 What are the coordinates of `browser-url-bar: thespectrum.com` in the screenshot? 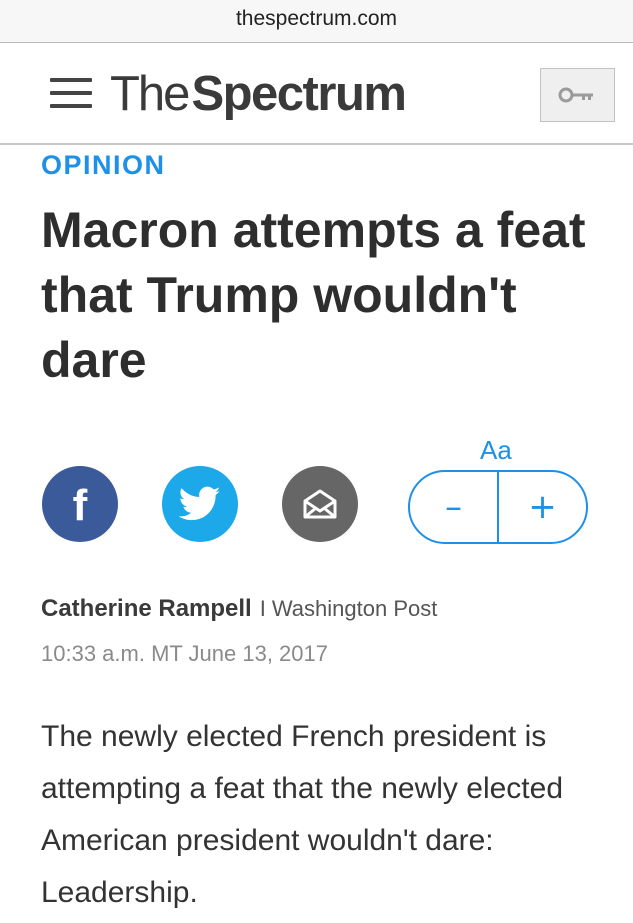 It's located at (316, 21).